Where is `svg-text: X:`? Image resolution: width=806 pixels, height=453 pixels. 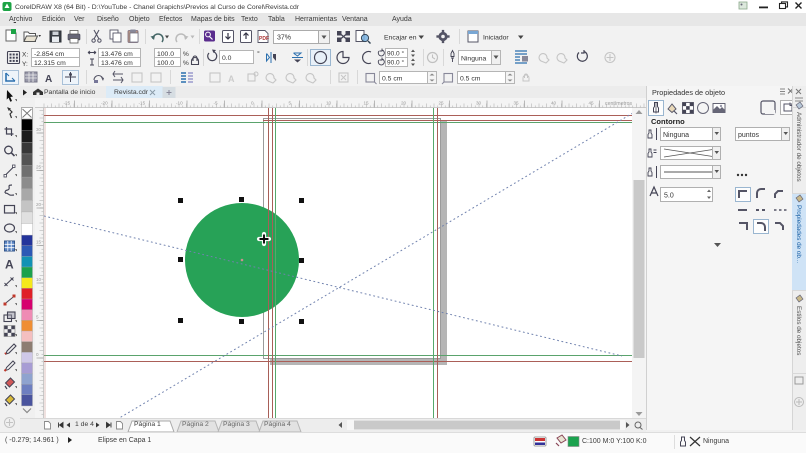
svg-text: X: is located at coordinates (25, 55).